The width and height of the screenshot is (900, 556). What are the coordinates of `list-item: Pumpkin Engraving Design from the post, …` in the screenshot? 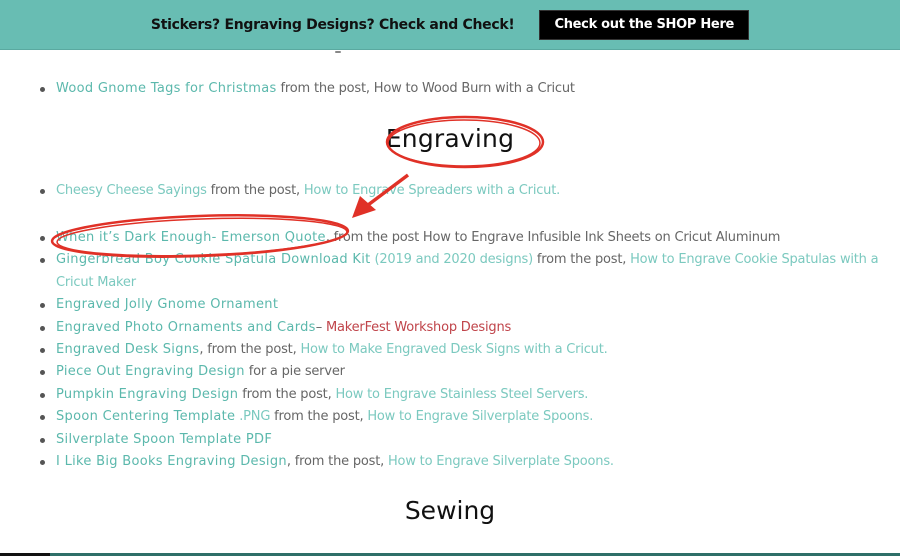 It's located at (463, 395).